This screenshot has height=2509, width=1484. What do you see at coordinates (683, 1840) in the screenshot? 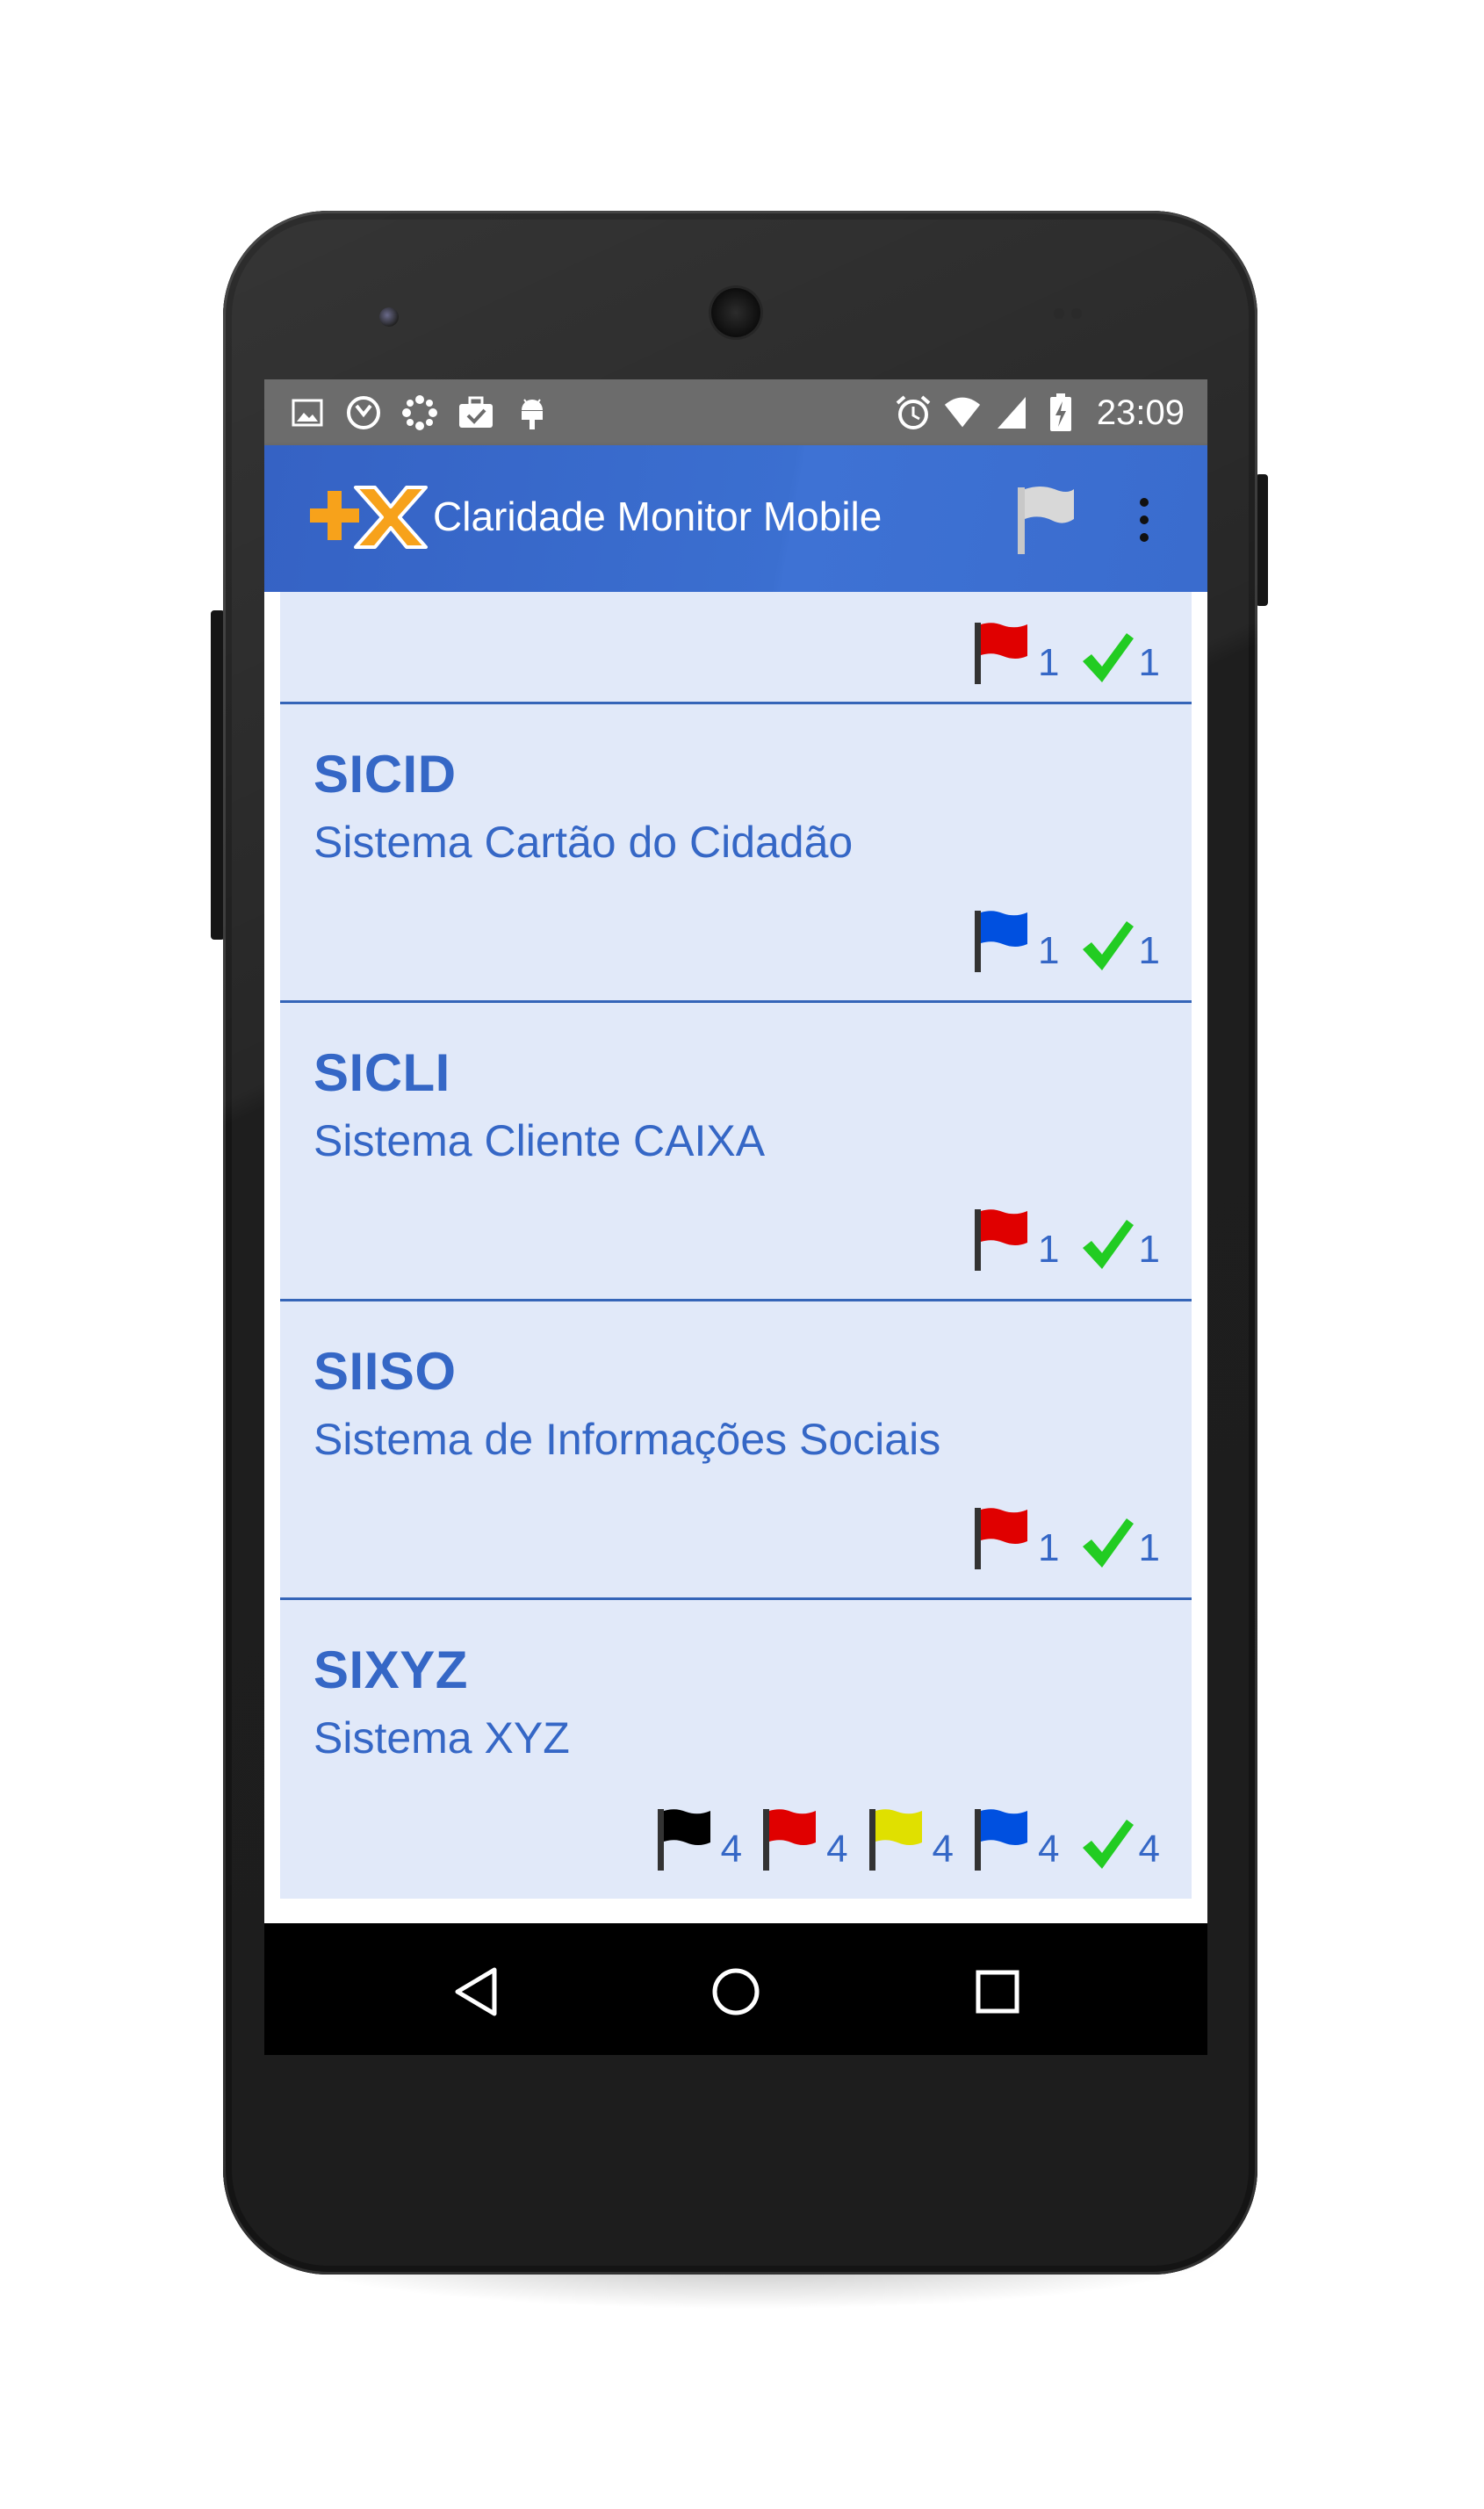
I see `black-flag-icon` at bounding box center [683, 1840].